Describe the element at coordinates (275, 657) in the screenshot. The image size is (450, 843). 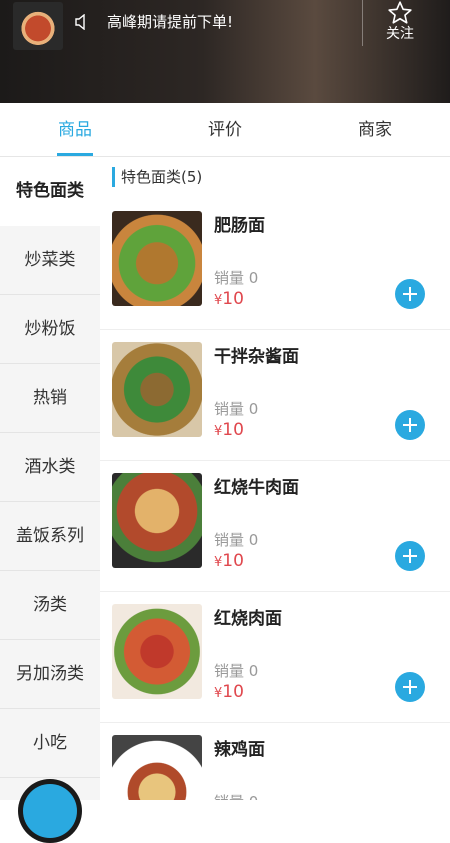
I see `product-item: 红烧肉面 销量 0 ¥10` at that location.